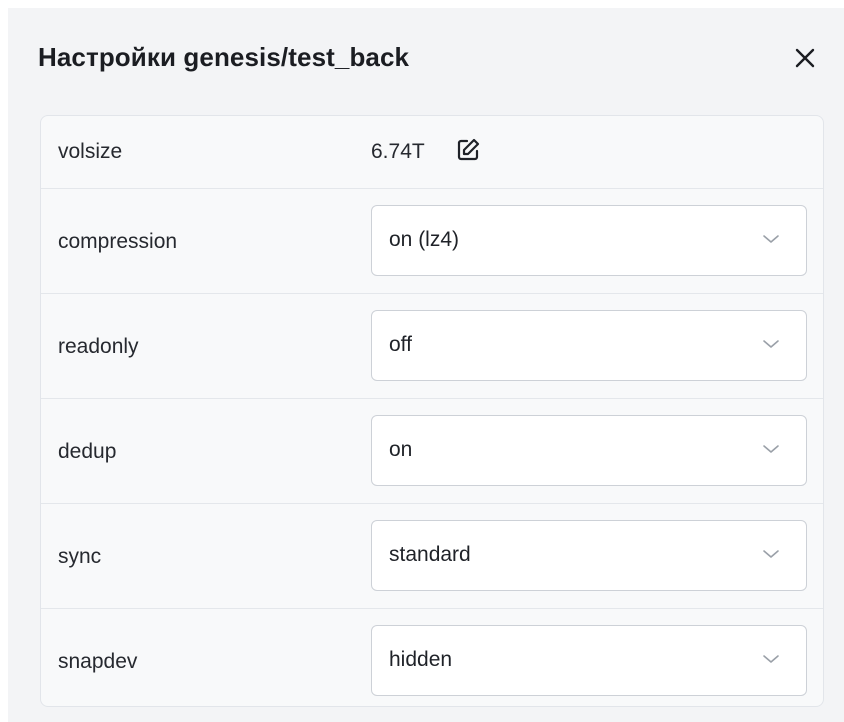 Image resolution: width=844 pixels, height=722 pixels. I want to click on property-label: sync, so click(80, 556).